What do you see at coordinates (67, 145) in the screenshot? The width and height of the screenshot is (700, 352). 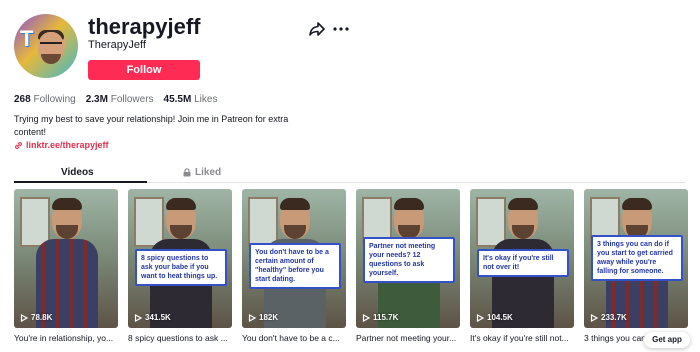 I see `profile-link-text: linktr.ee/therapyjeff` at bounding box center [67, 145].